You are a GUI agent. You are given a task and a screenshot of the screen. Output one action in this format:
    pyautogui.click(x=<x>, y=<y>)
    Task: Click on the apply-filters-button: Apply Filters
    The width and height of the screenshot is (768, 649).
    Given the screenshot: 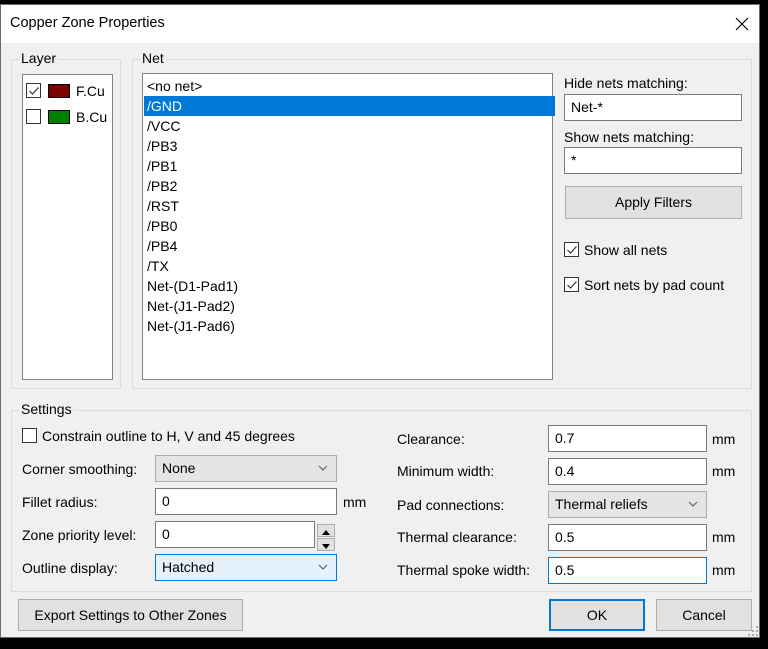 What is the action you would take?
    pyautogui.click(x=653, y=202)
    